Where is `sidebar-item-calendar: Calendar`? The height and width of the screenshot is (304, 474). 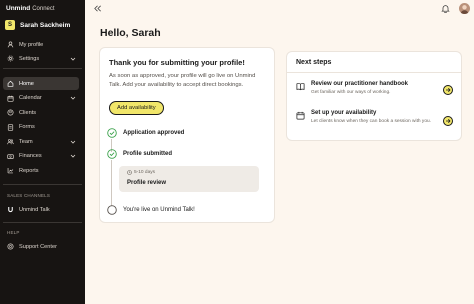 sidebar-item-calendar: Calendar is located at coordinates (41, 98).